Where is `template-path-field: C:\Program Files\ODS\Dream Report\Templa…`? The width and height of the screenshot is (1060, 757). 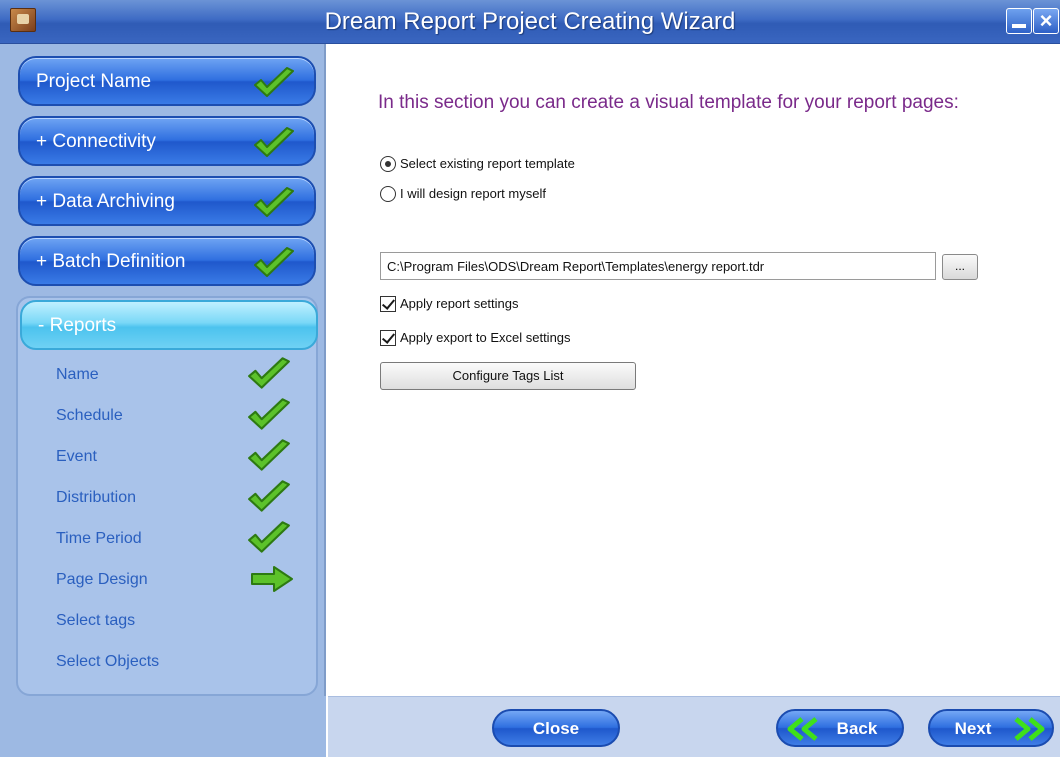
template-path-field: C:\Program Files\ODS\Dream Report\Templa… is located at coordinates (658, 266).